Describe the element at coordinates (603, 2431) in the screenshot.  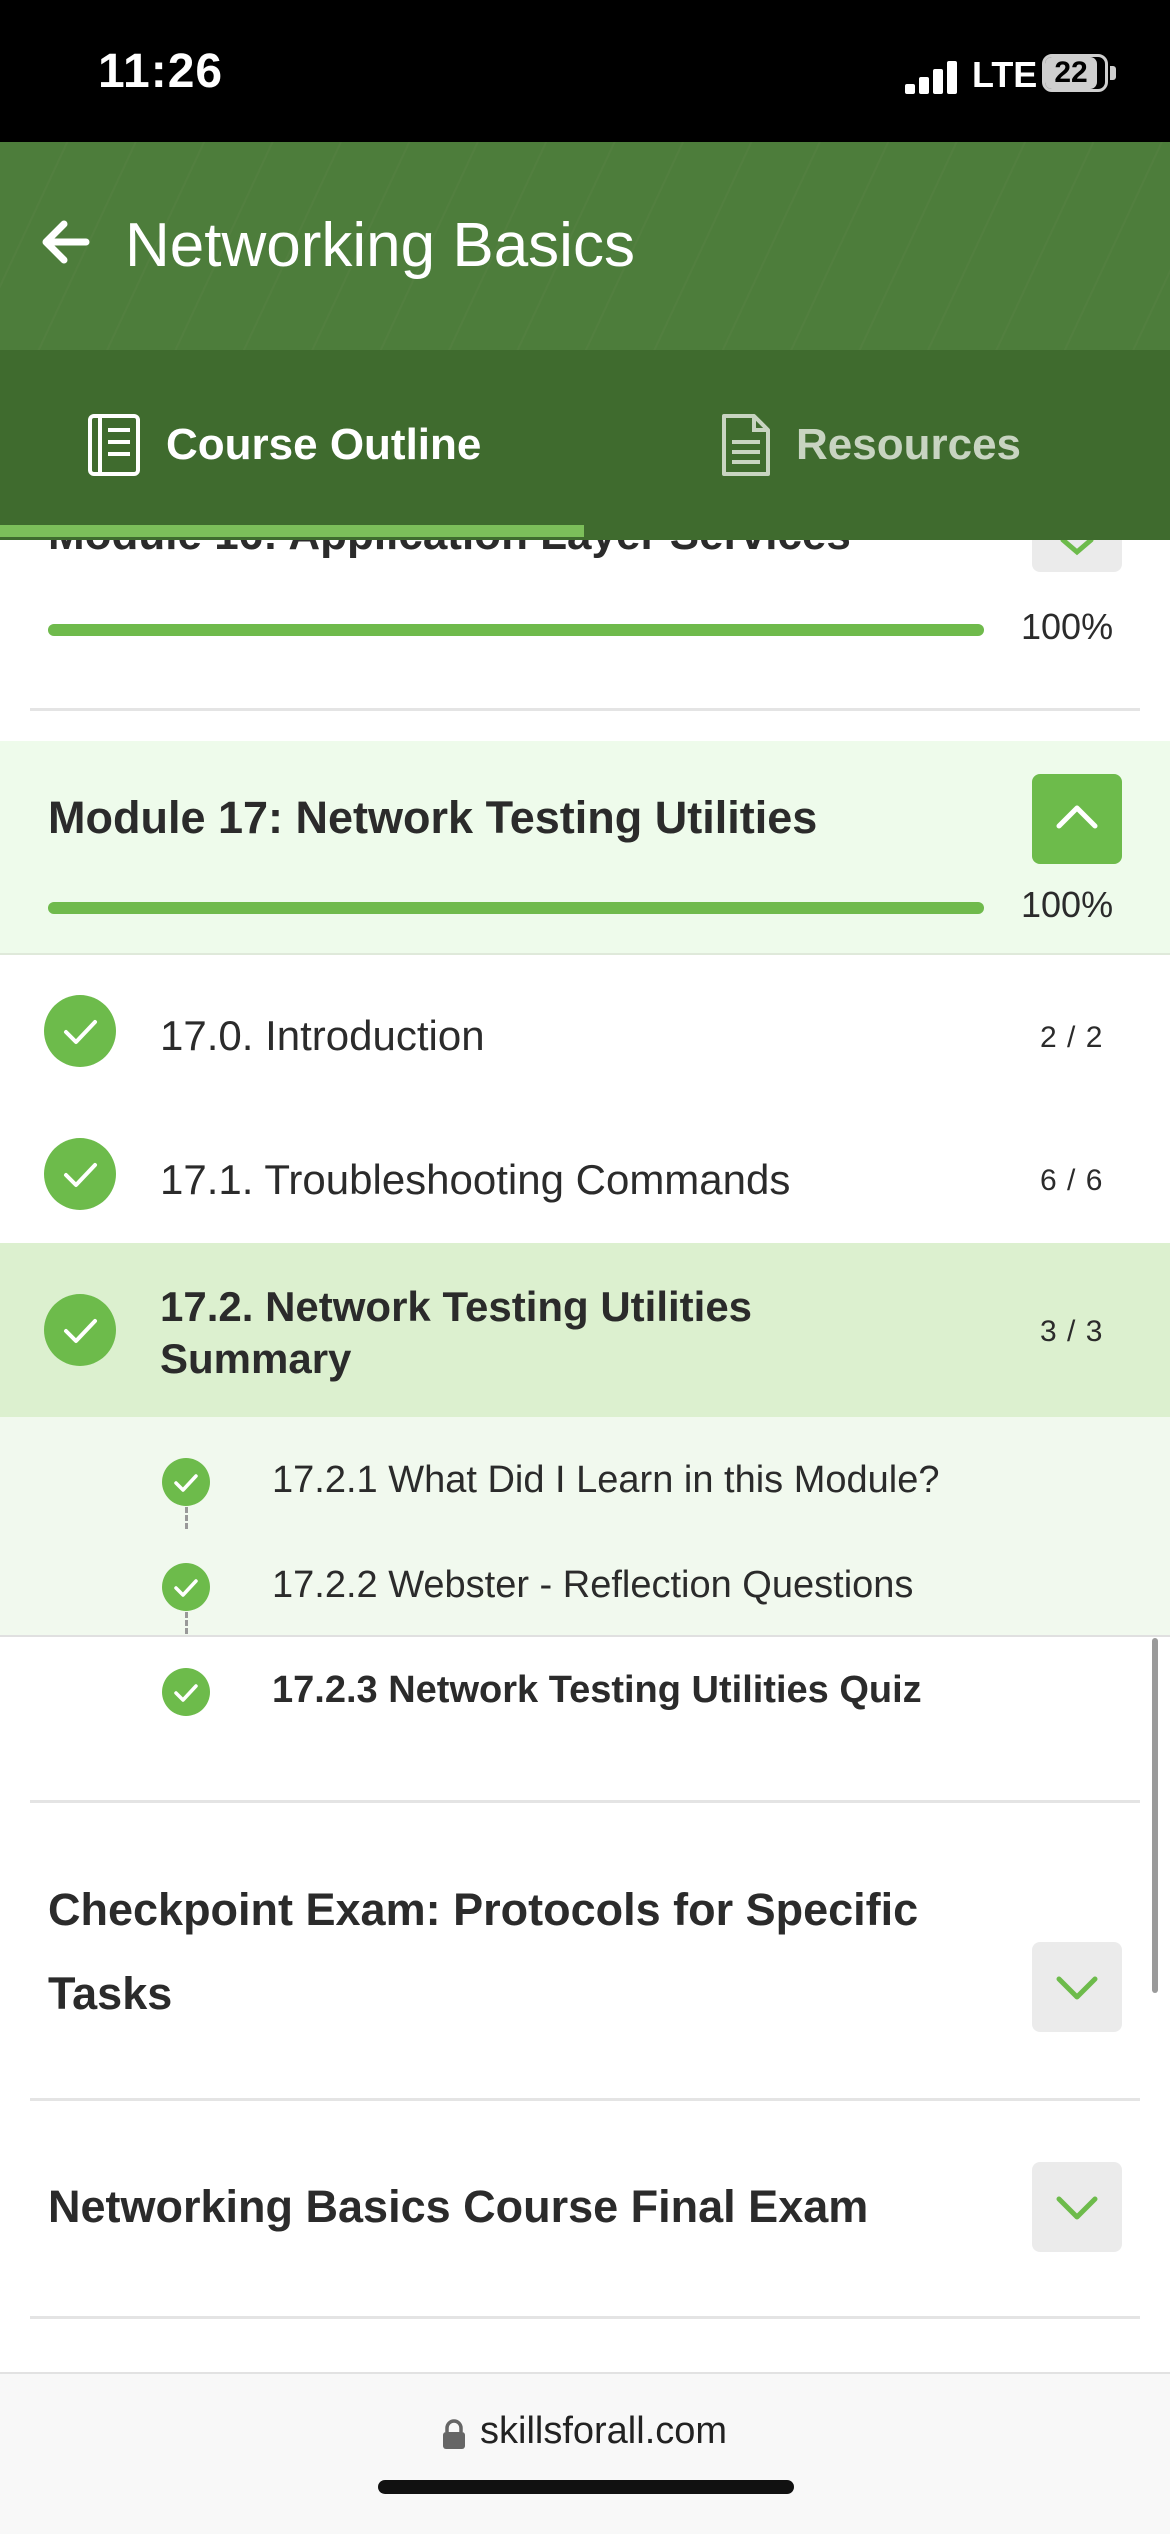
I see `url-text: skillsforall.com` at that location.